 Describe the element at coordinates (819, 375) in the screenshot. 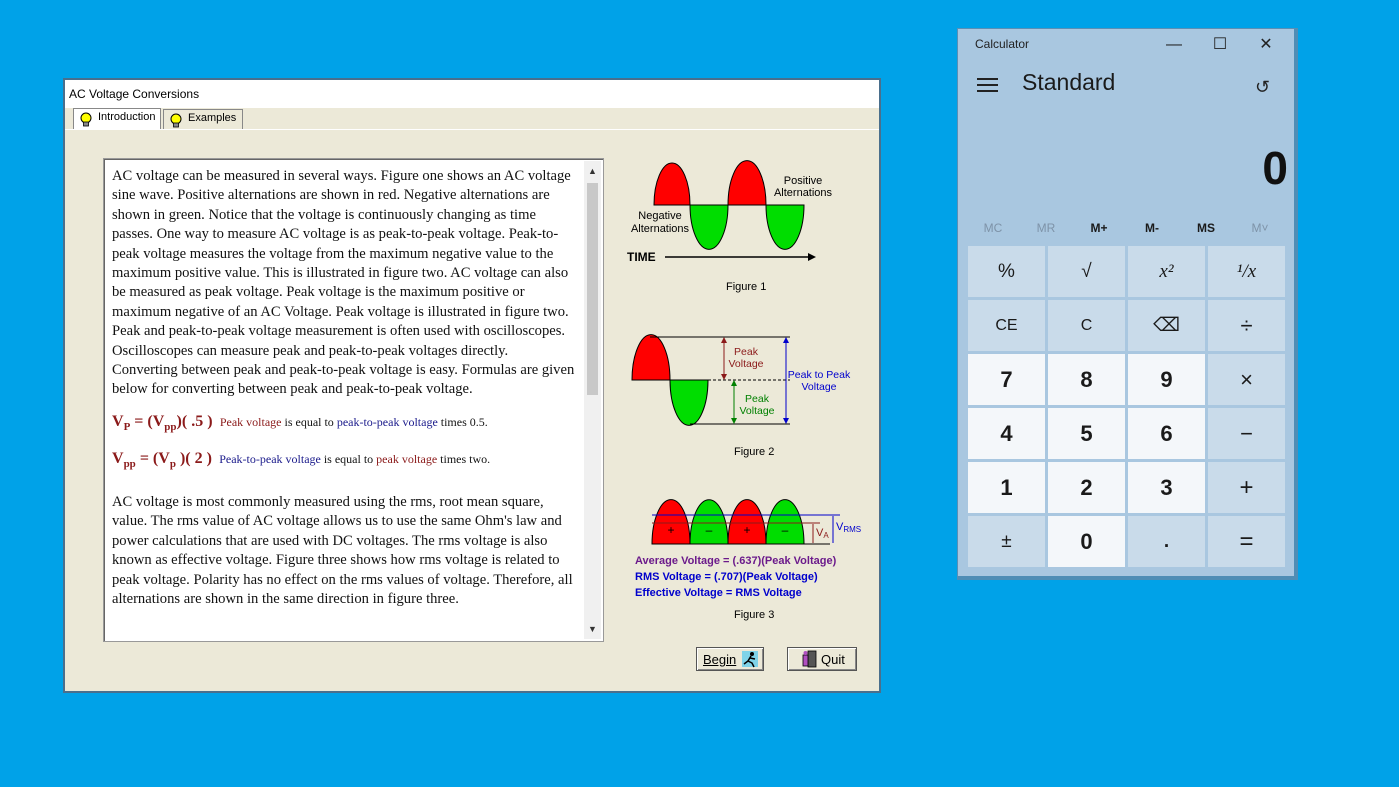

I see `p2p-label: Peak to Peak` at that location.